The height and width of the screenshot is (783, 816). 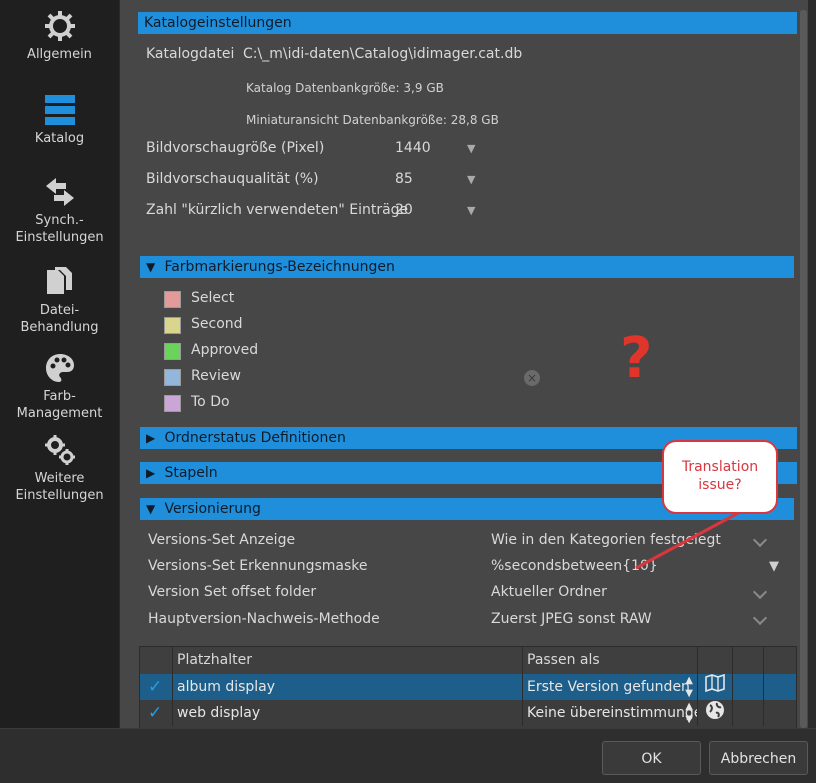 I want to click on color-label-review: Review, so click(x=216, y=376).